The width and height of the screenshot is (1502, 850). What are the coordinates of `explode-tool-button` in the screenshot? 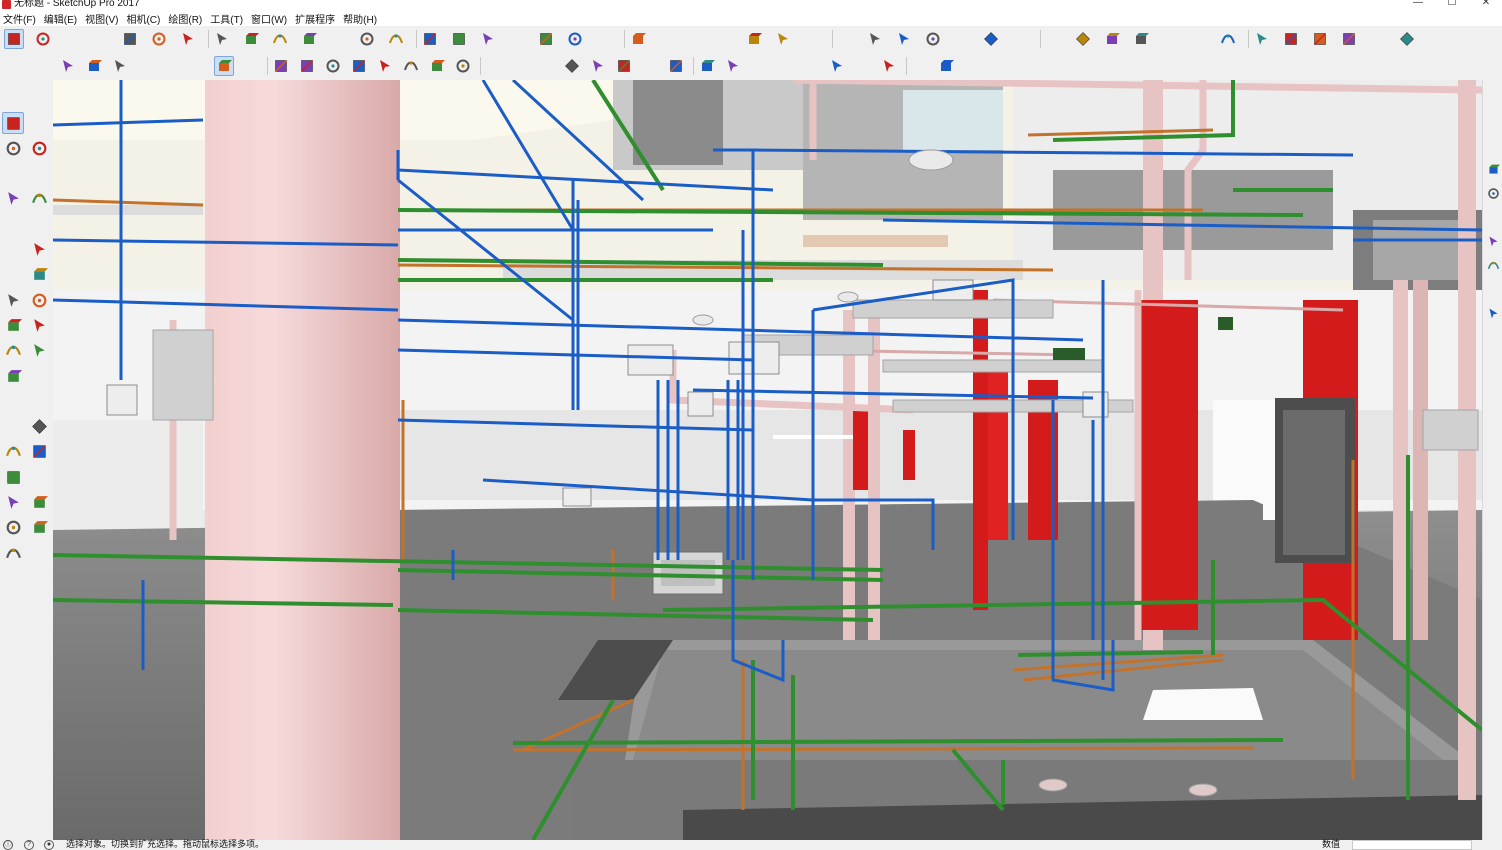 It's located at (120, 66).